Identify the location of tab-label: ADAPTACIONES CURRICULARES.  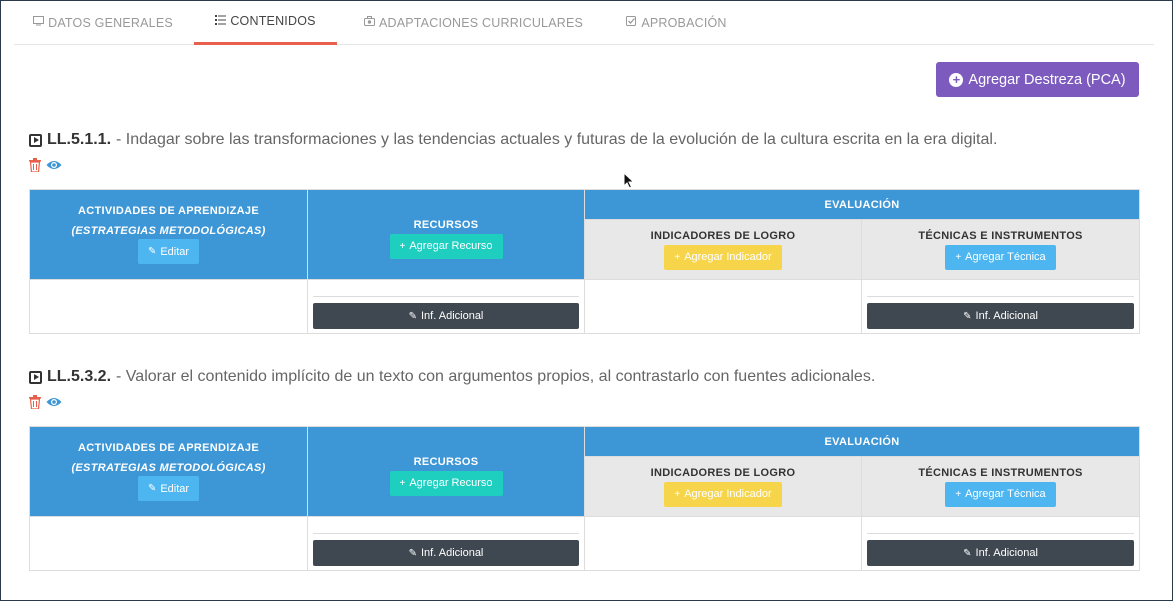
(481, 22).